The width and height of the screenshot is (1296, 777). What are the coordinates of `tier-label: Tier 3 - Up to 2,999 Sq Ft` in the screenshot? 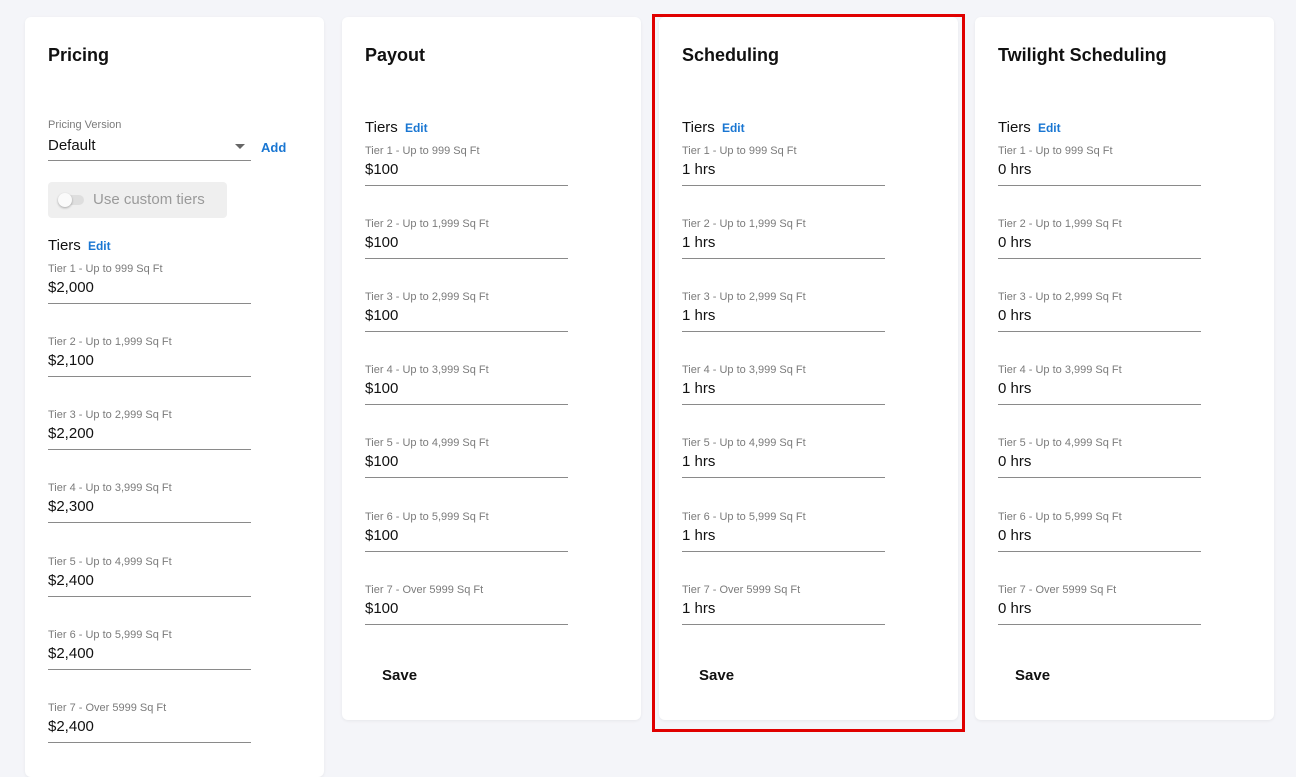 It's located at (744, 297).